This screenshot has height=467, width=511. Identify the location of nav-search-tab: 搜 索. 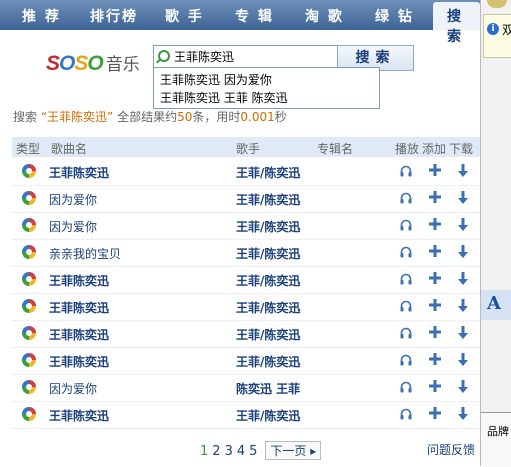
(456, 23).